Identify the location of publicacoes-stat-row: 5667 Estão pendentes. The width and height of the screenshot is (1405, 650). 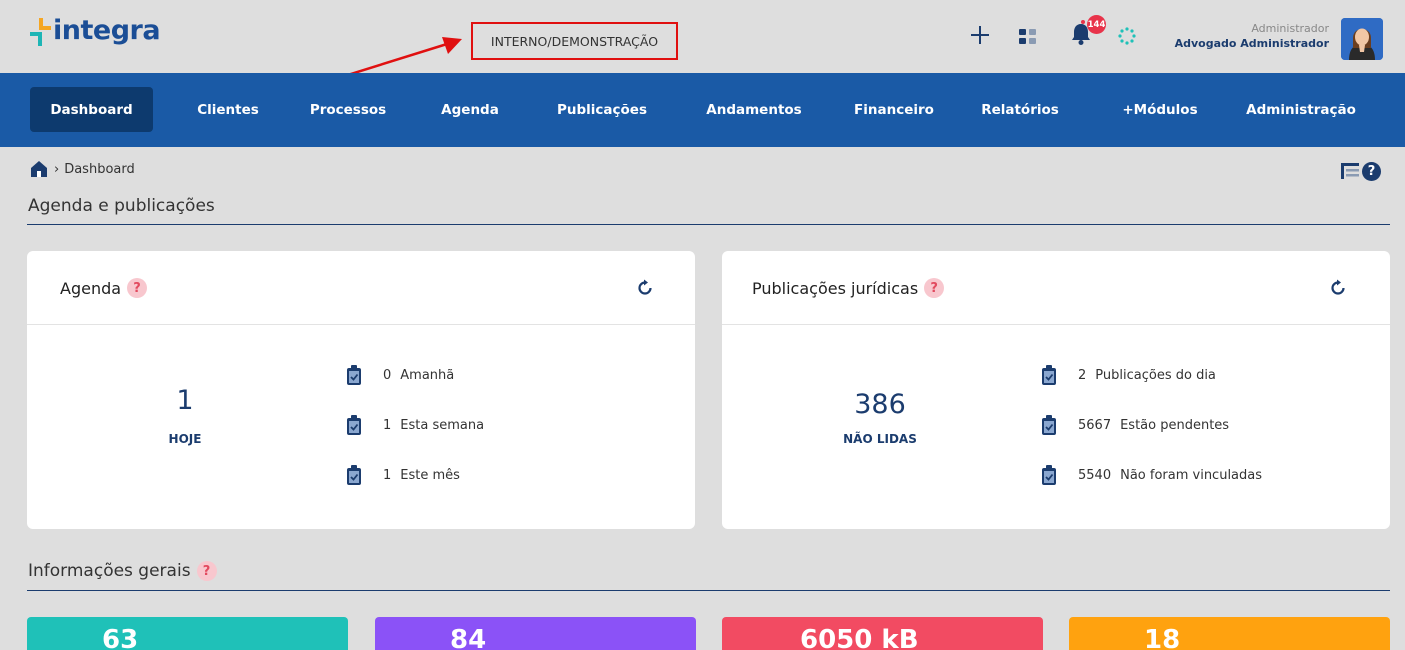
(1135, 425).